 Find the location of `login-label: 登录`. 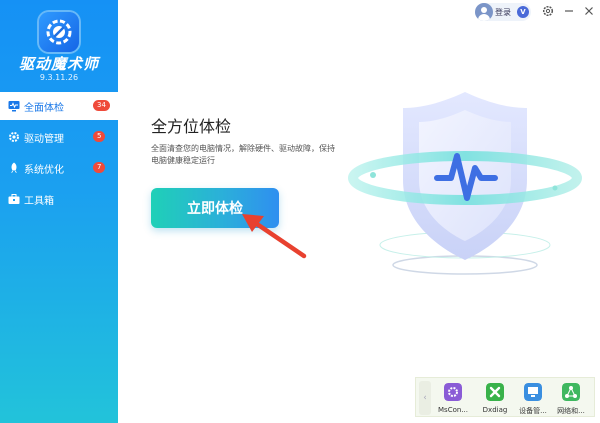

login-label: 登录 is located at coordinates (503, 12).